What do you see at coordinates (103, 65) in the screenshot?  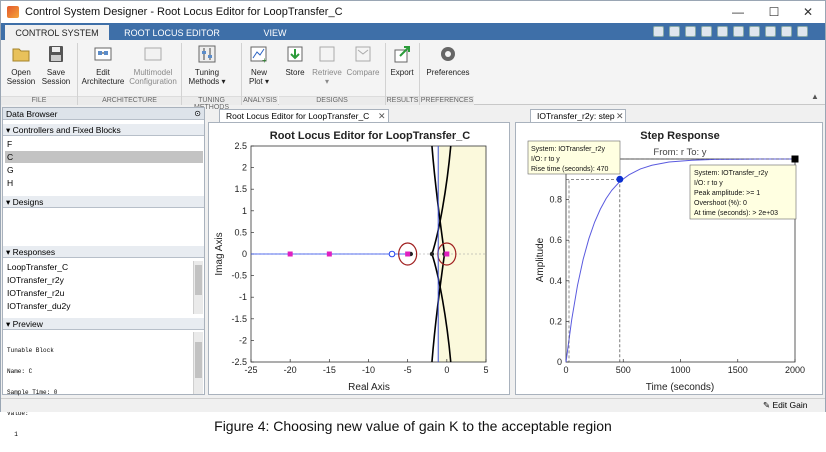 I see `edit-architecture-button: Edit Architecture` at bounding box center [103, 65].